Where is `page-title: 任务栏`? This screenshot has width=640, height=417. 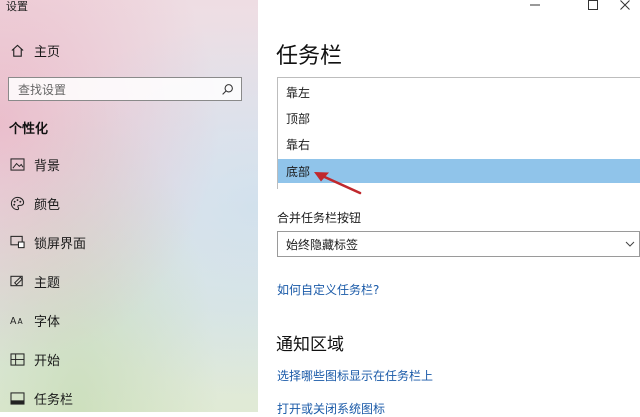
page-title: 任务栏 is located at coordinates (309, 56).